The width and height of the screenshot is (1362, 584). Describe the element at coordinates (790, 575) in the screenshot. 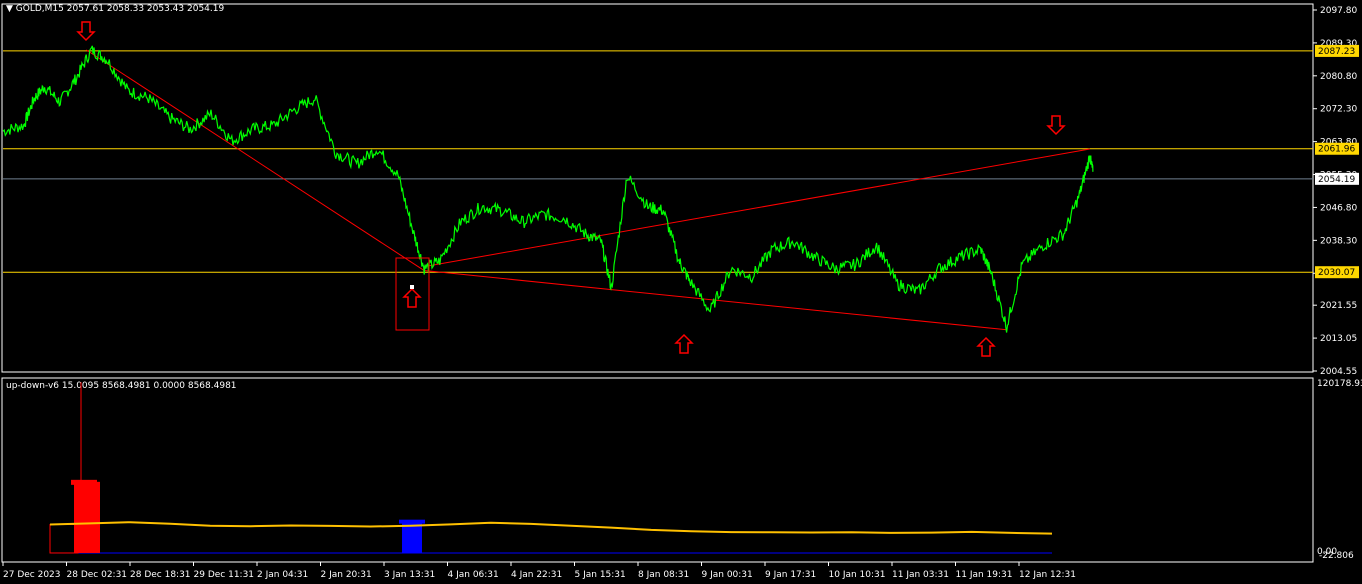

I see `x-tick-label: 9 Jan 17:31` at that location.